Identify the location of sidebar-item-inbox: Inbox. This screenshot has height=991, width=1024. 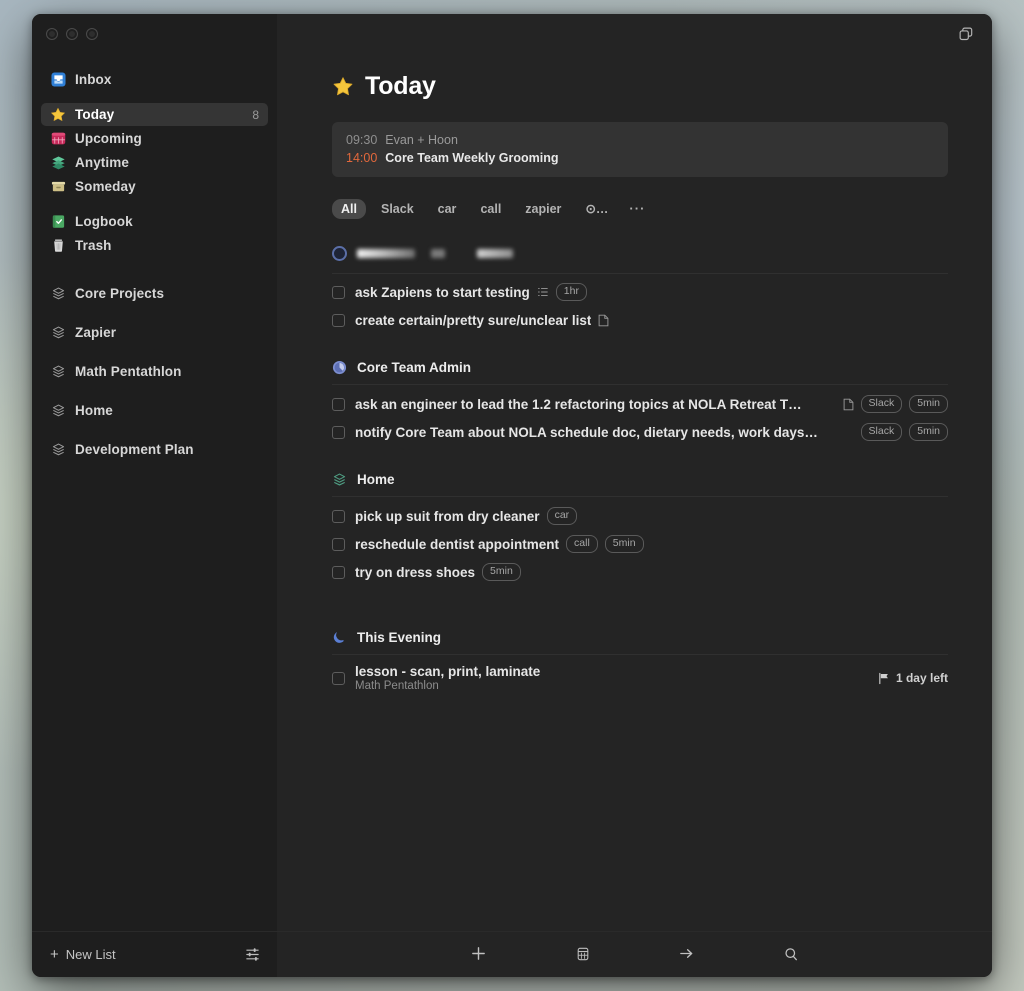
(154, 79).